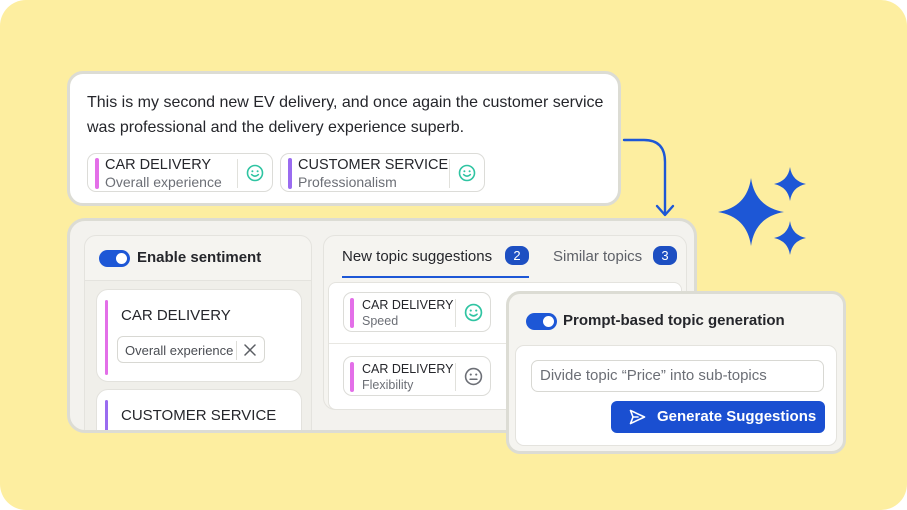  I want to click on suggestion-item: CAR DELIVERY Flexibility, so click(417, 376).